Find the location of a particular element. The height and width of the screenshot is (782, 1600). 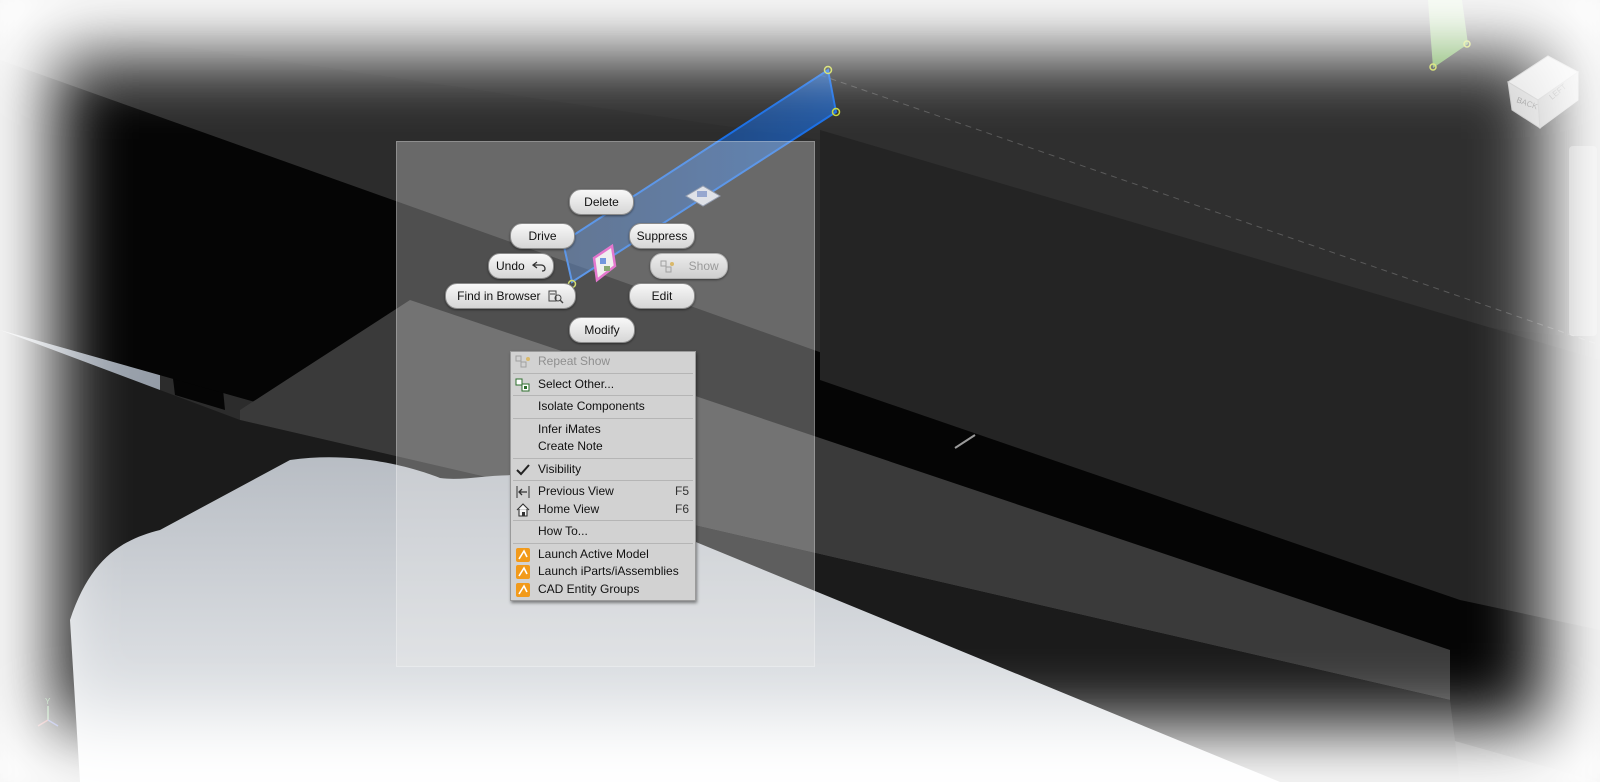

find-in-browser-label: Find in Browser is located at coordinates (499, 296).